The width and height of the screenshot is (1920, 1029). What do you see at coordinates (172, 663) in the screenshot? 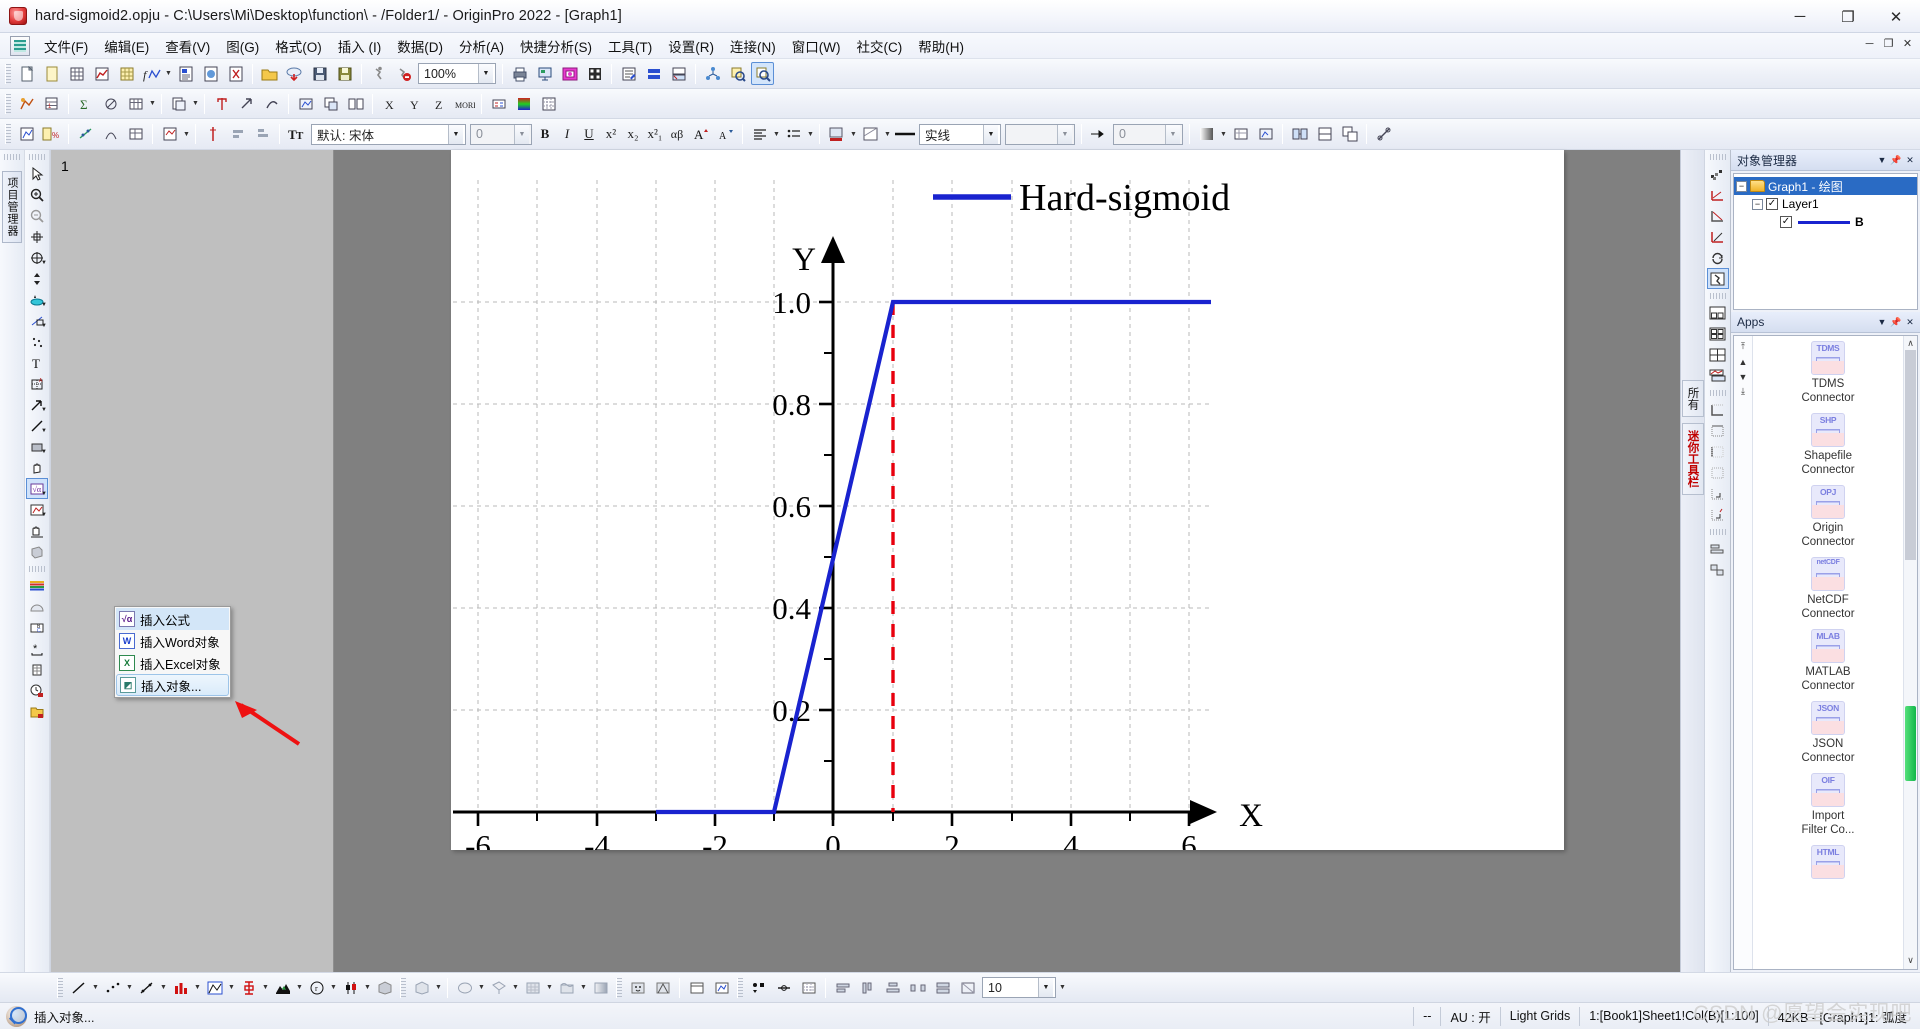
I see `ctx-insert-excel-object: X 插入Excel对象` at bounding box center [172, 663].